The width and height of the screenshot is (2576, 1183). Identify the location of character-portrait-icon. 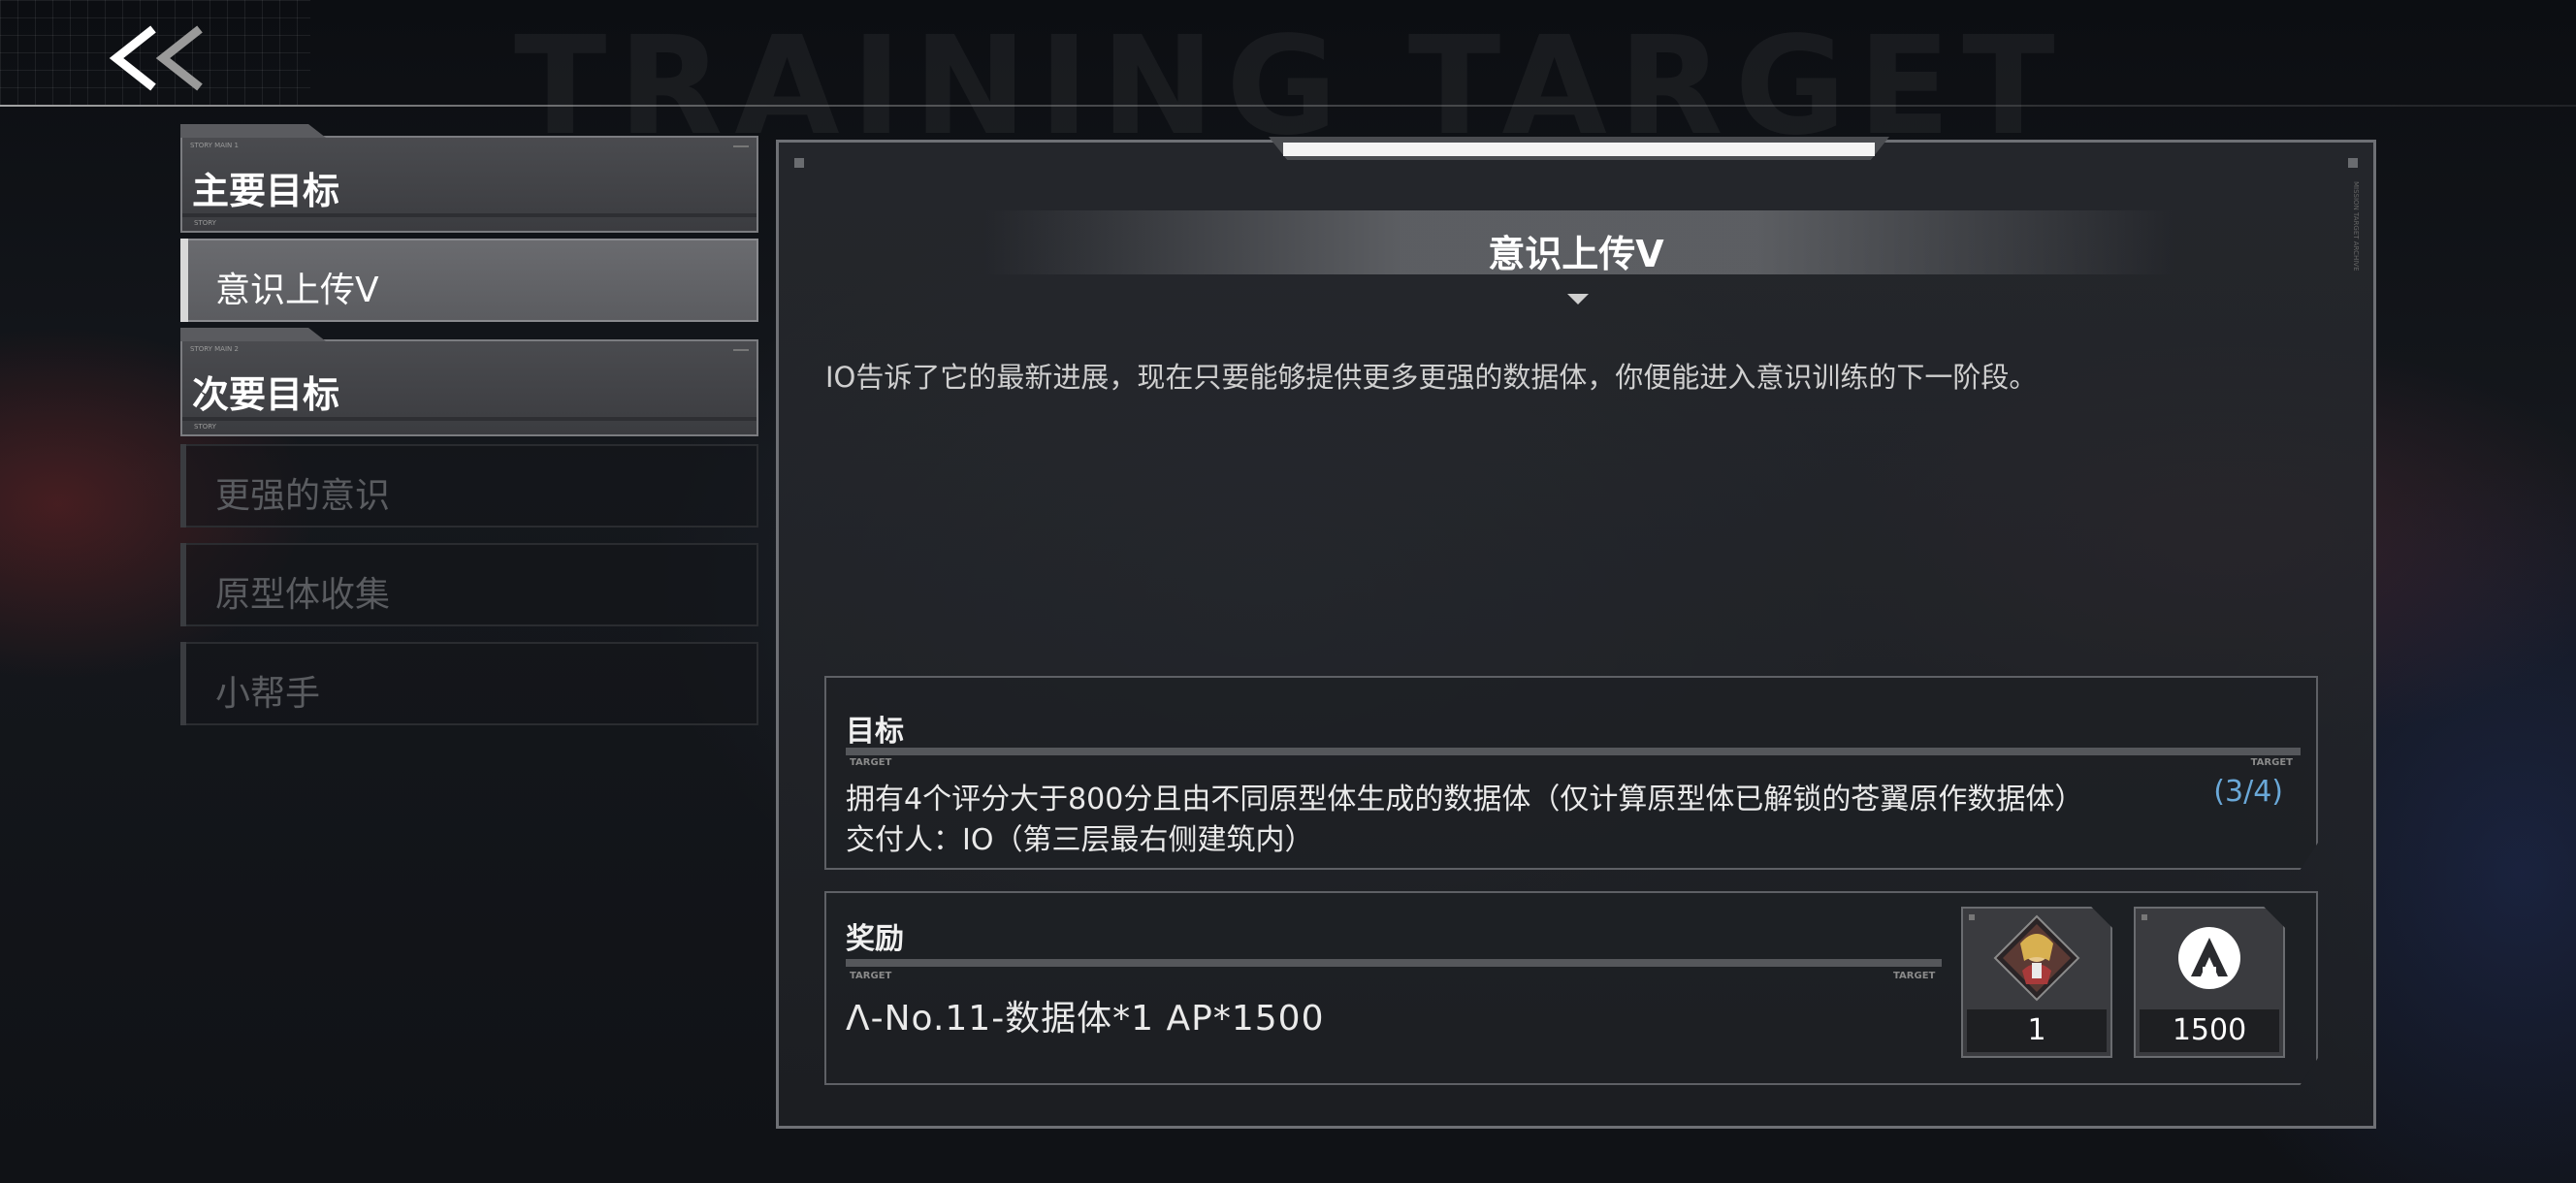
(2036, 958).